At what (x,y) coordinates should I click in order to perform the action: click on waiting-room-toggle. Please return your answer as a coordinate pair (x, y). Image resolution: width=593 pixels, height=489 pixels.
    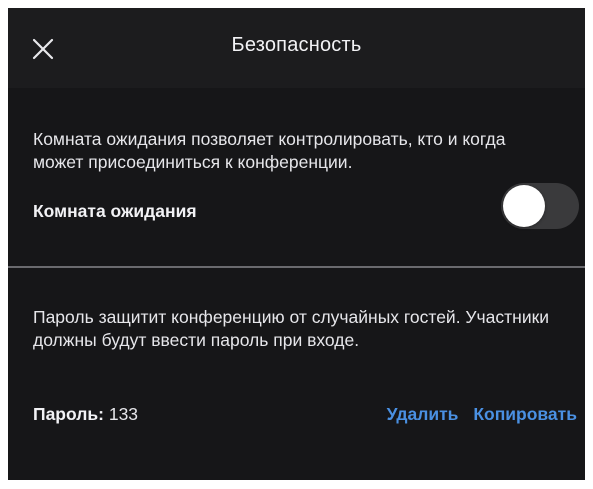
    Looking at the image, I should click on (540, 206).